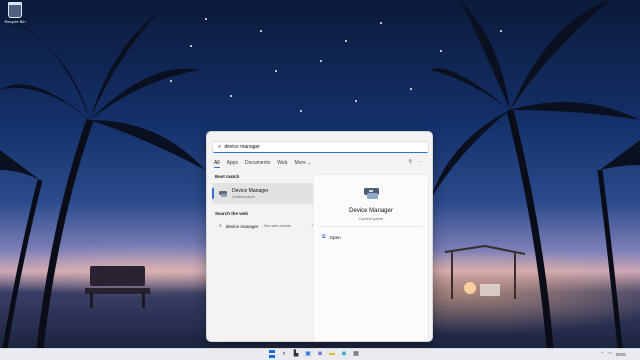  I want to click on open-label: Open, so click(335, 237).